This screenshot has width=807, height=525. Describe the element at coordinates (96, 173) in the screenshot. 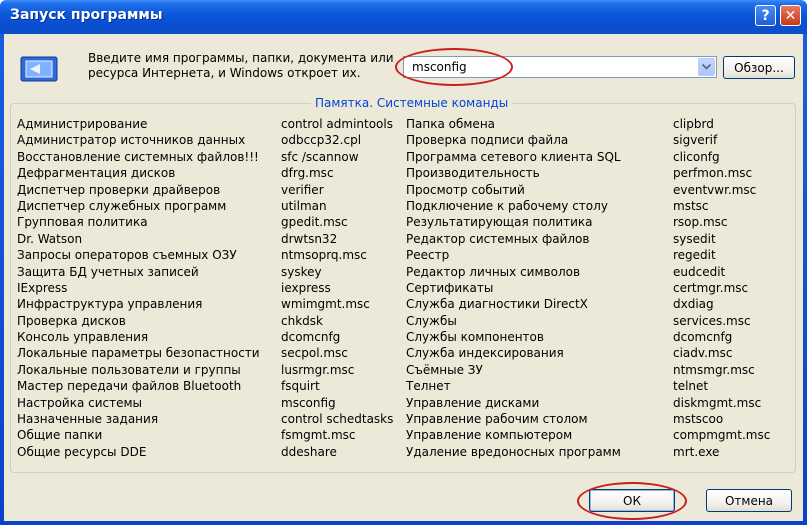

I see `command-name: Дефрагментация дисков` at that location.